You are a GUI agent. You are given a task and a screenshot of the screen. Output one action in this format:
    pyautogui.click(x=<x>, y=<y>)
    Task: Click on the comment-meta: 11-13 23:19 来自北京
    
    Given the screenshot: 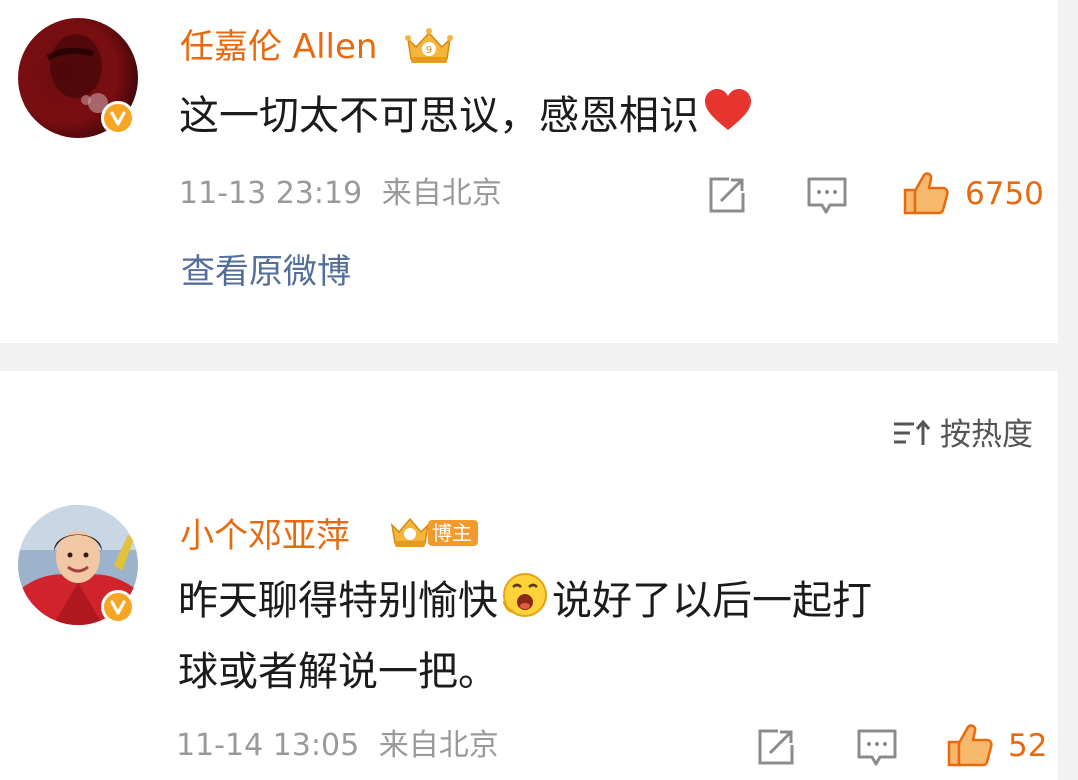 What is the action you would take?
    pyautogui.click(x=340, y=194)
    